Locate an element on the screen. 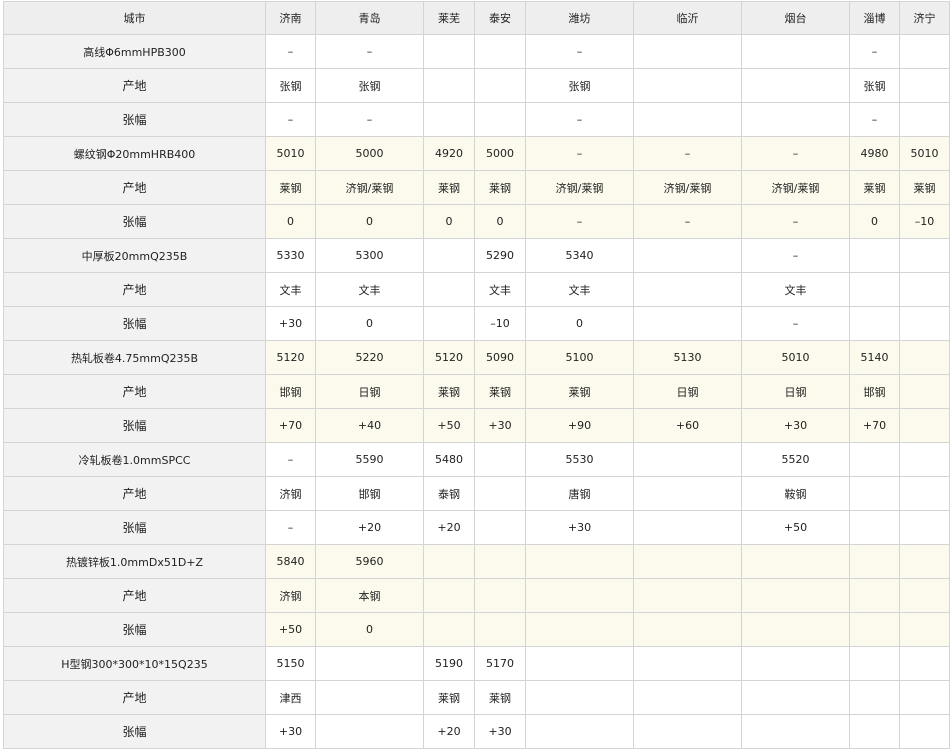 This screenshot has height=750, width=951. table-row: 产地 邯钢 日钢 莱钢 莱钢 莱钢 日钢 日钢 邯钢 is located at coordinates (476, 391).